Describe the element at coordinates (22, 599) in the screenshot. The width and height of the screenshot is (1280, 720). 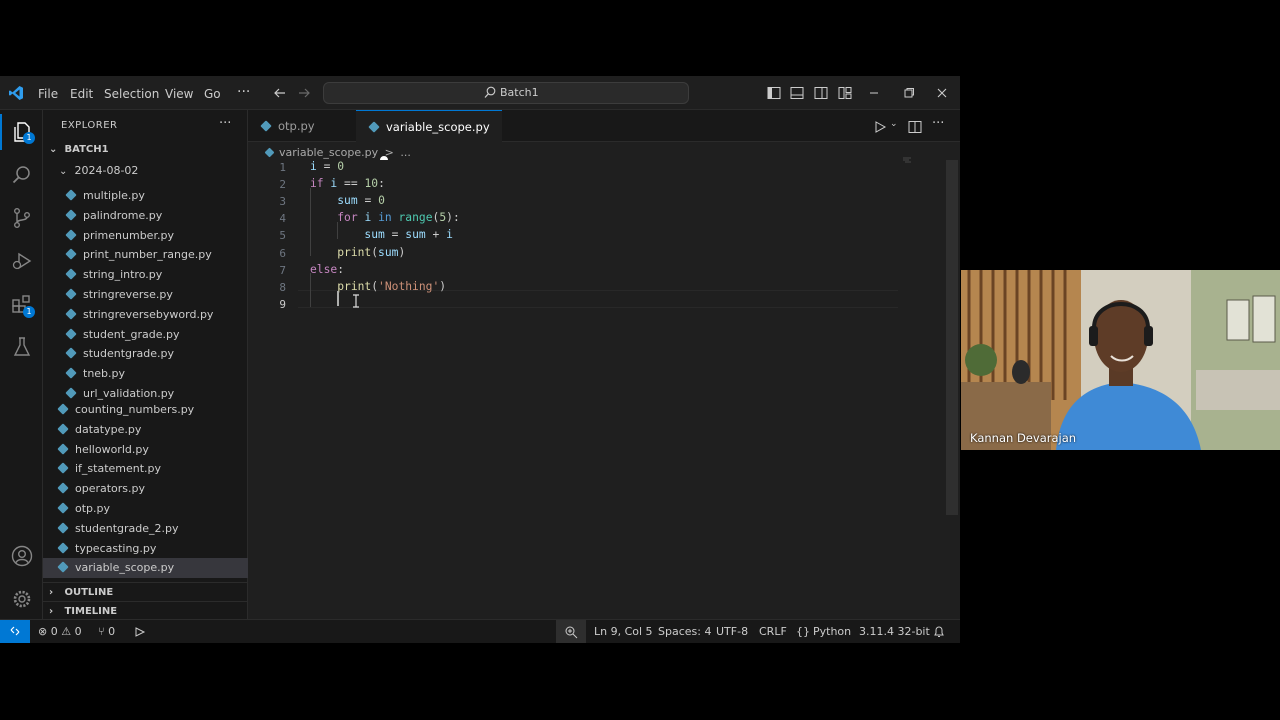
I see `settings-gear-icon` at that location.